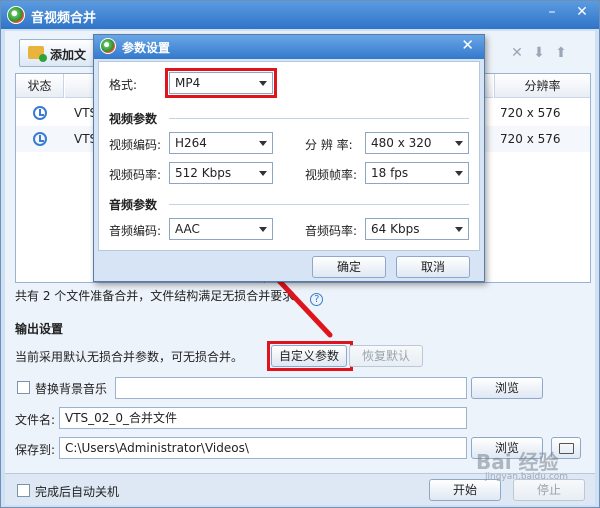 The image size is (600, 508). Describe the element at coordinates (135, 231) in the screenshot. I see `audio-codec-label: 音频编码:` at that location.